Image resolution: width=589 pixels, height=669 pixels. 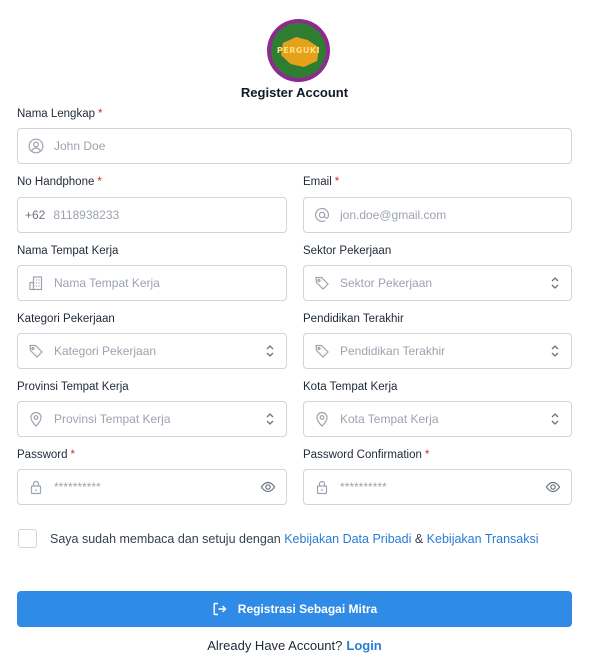 What do you see at coordinates (36, 283) in the screenshot?
I see `building-icon` at bounding box center [36, 283].